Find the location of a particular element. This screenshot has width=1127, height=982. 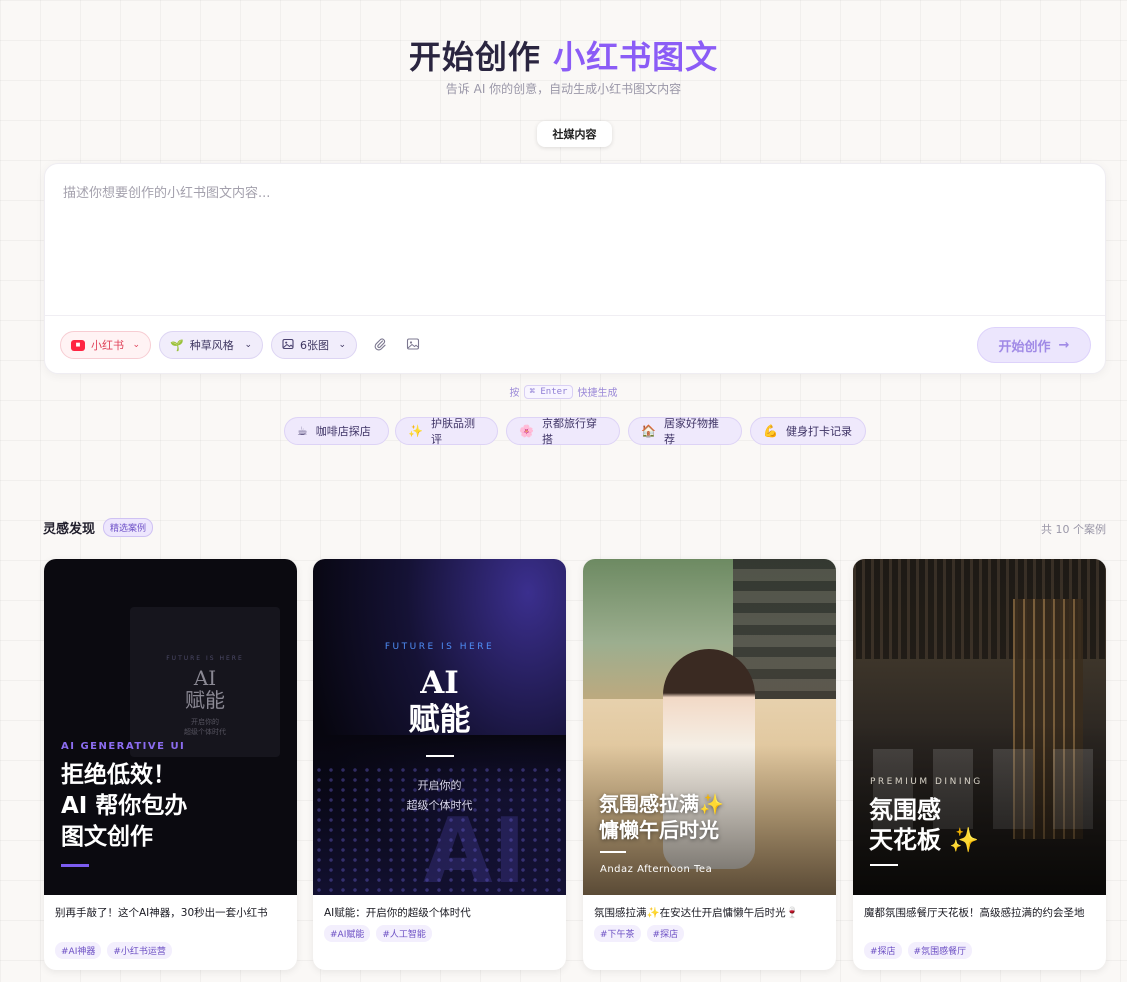

quick-chip-fitness: 💪 健身打卡记录 is located at coordinates (808, 431).